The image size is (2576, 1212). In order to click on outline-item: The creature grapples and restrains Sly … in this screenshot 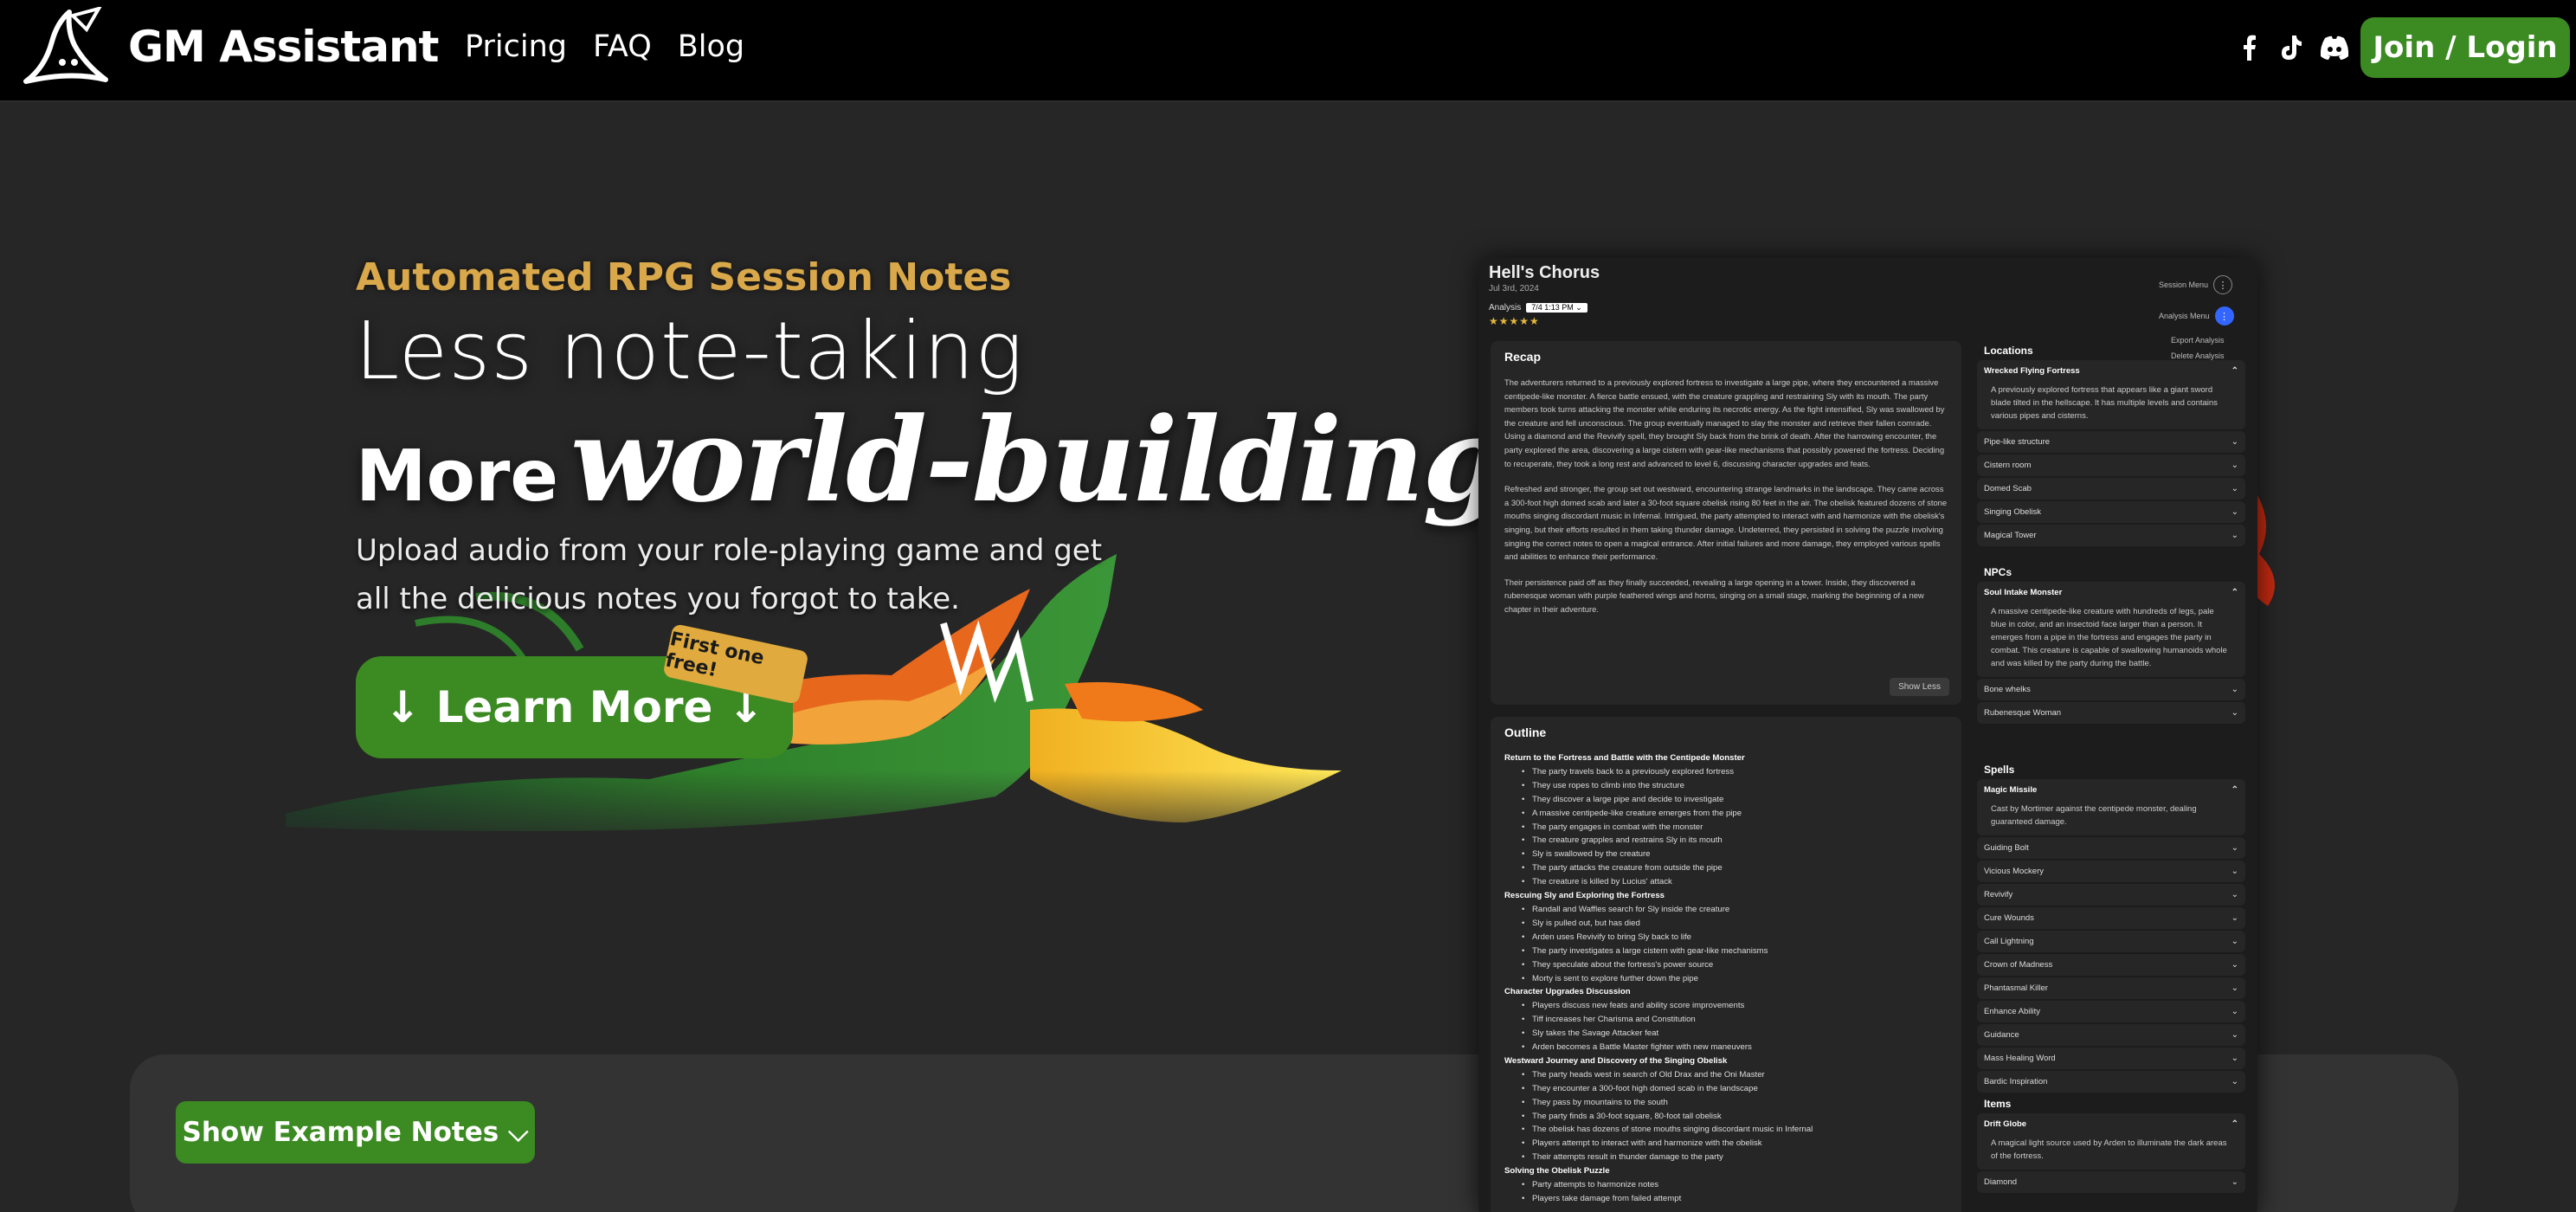, I will do `click(1726, 841)`.